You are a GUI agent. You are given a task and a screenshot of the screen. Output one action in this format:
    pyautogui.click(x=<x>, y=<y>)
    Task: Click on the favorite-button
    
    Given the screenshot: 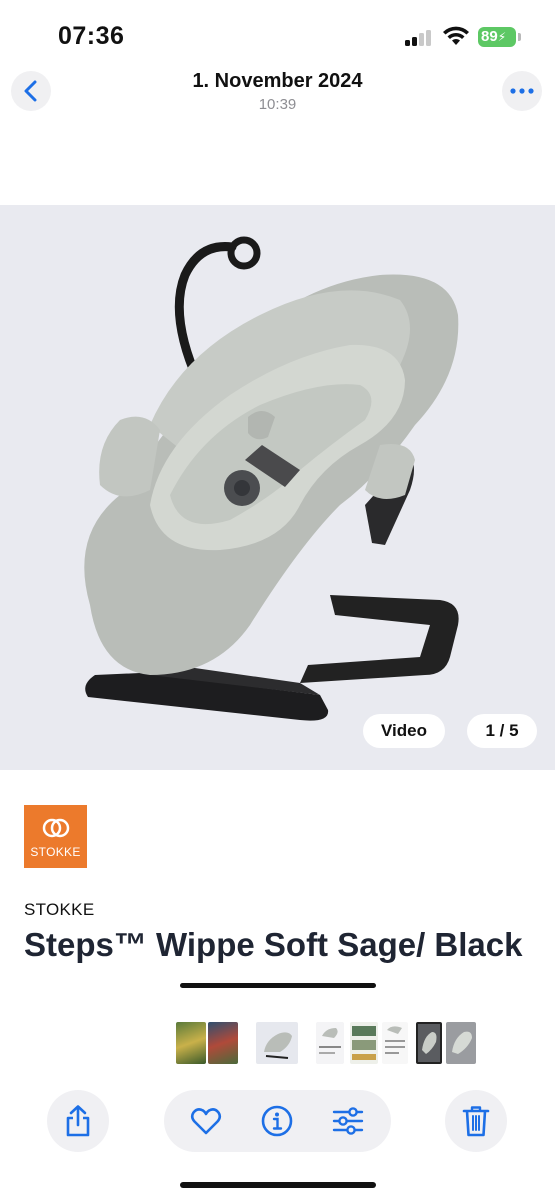 What is the action you would take?
    pyautogui.click(x=206, y=1121)
    